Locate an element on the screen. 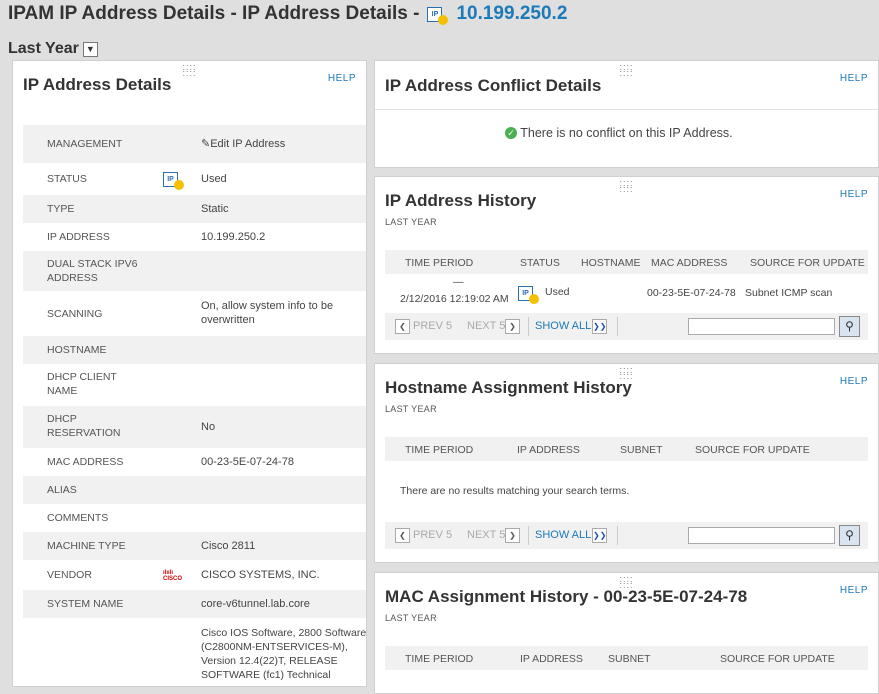 The width and height of the screenshot is (879, 694). panel-title: IP Address Conflict Details is located at coordinates (493, 85).